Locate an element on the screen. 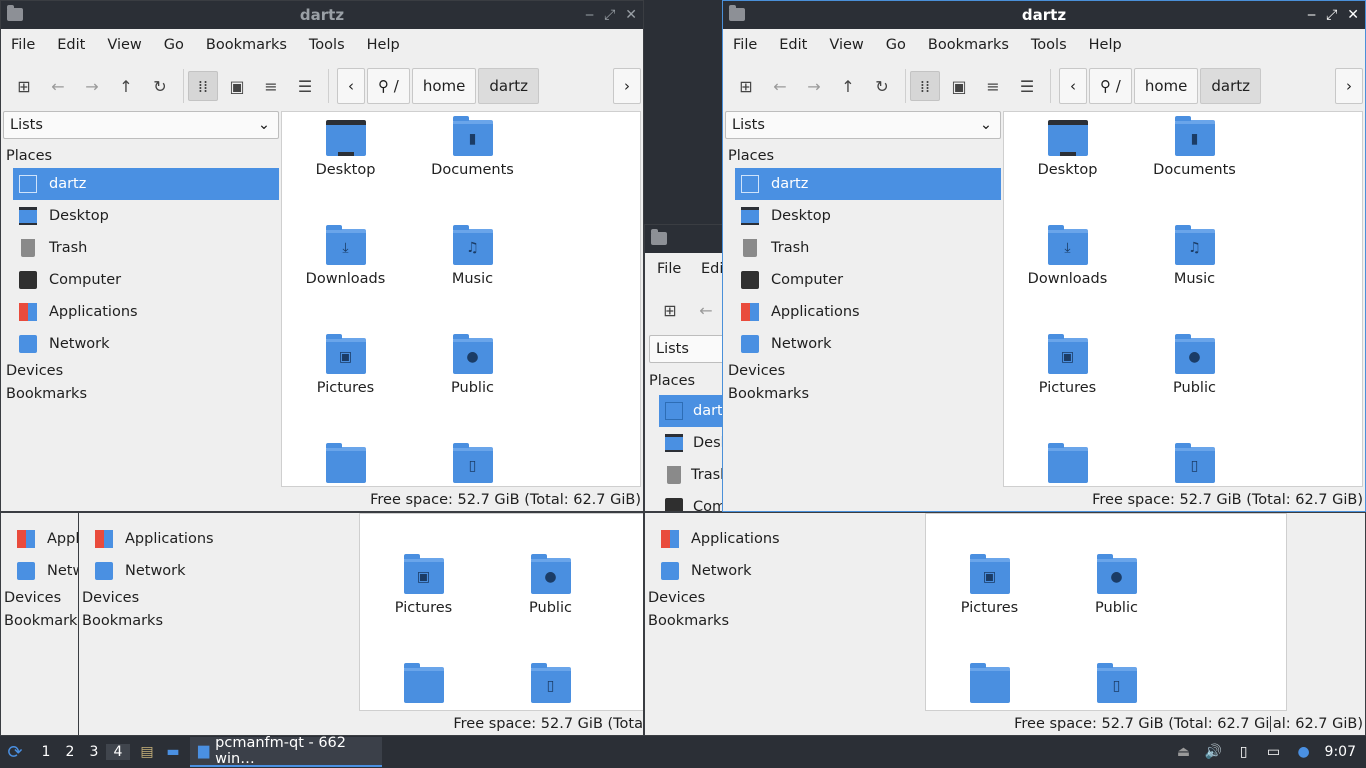  workspace-2: 2 is located at coordinates (70, 752).